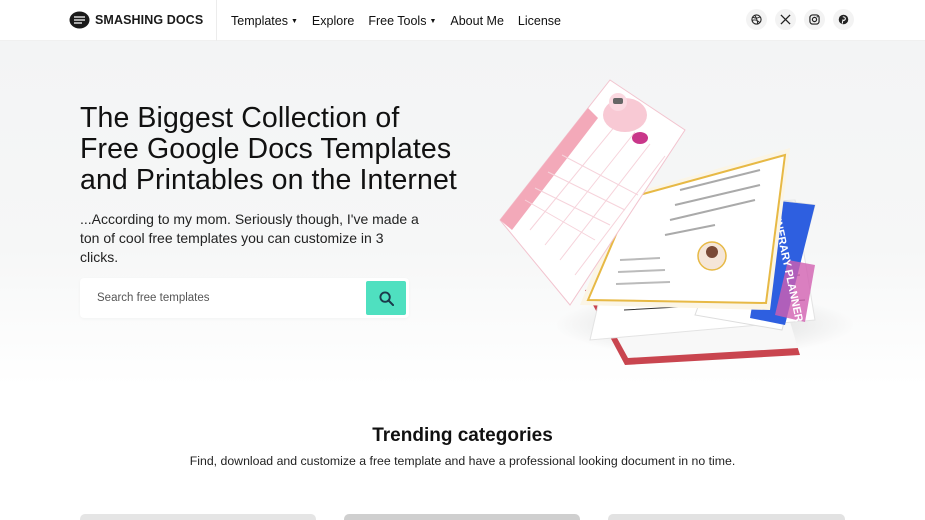 The image size is (925, 520). I want to click on nav-templates: Templates ▼, so click(264, 21).